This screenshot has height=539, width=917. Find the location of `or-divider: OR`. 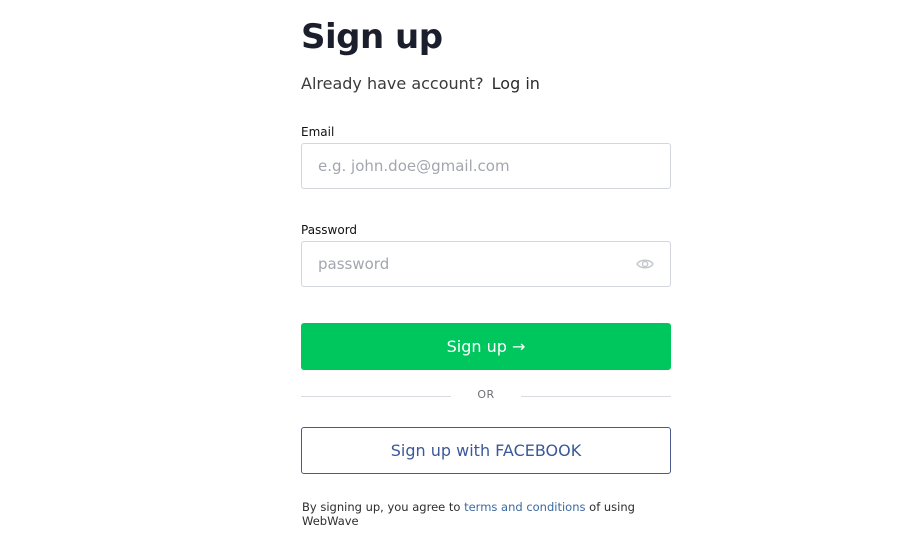

or-divider: OR is located at coordinates (486, 396).